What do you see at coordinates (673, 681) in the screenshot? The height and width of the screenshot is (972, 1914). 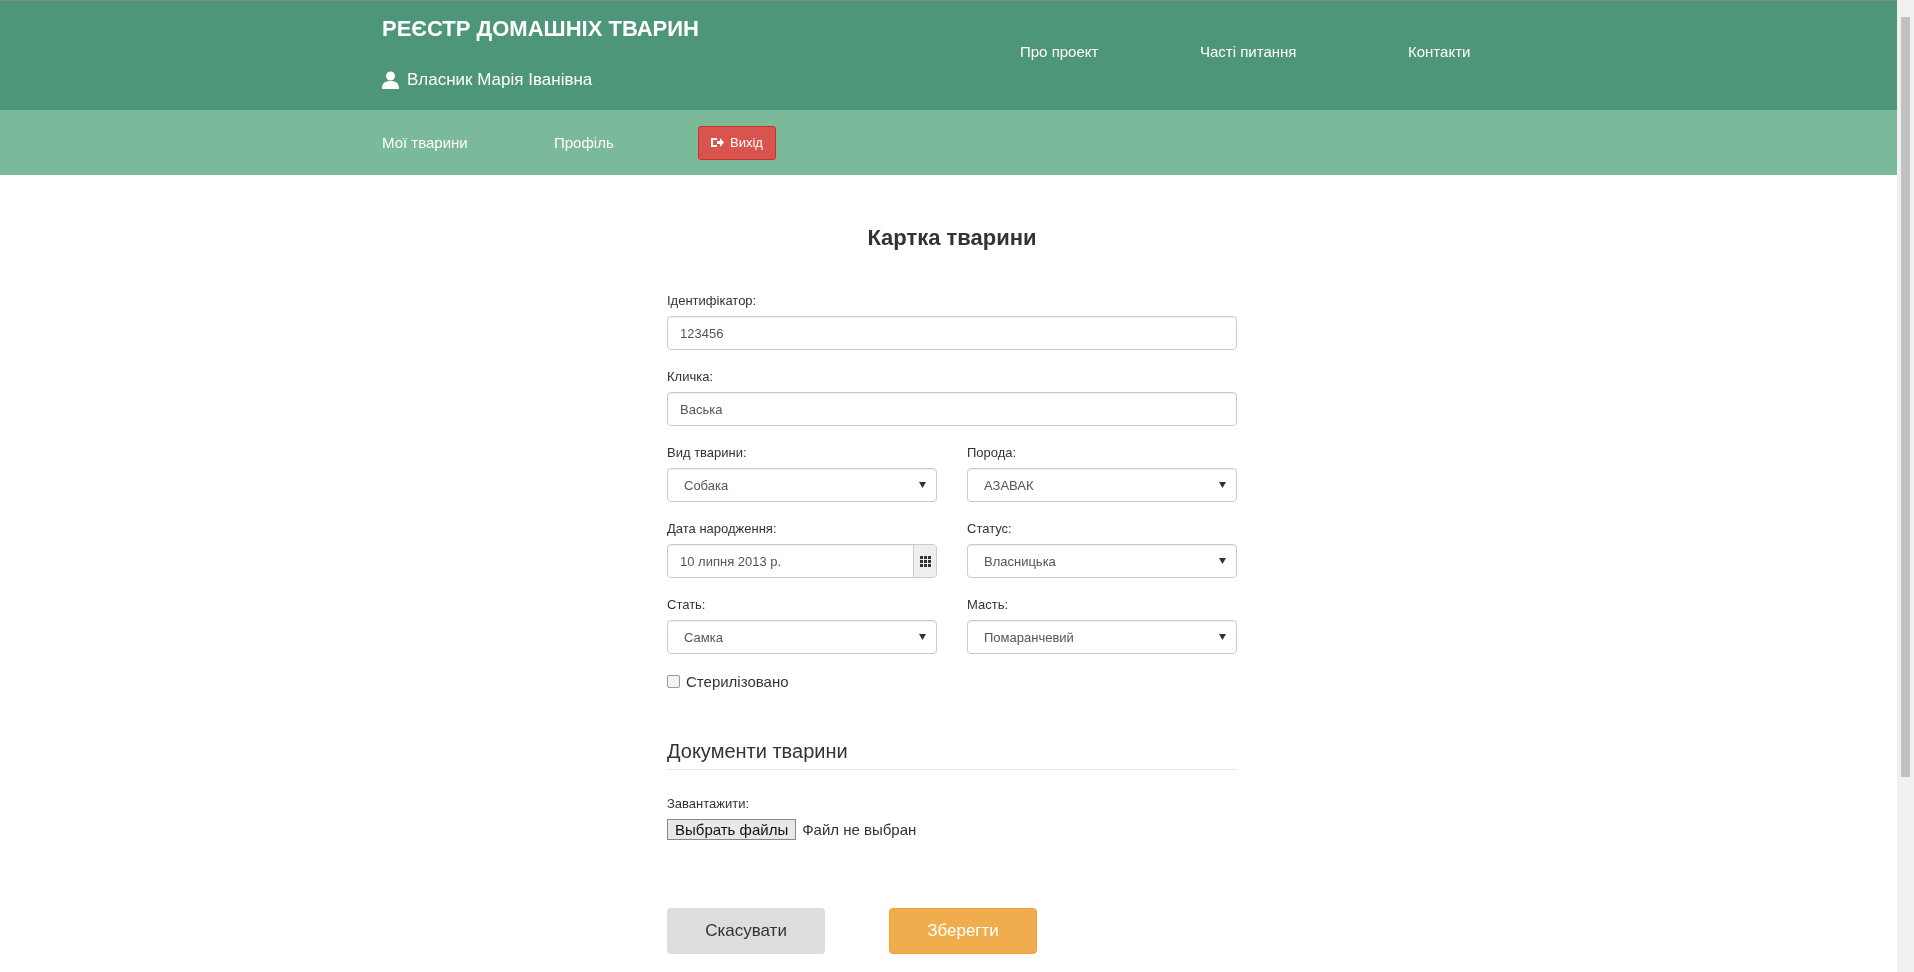 I see `checkbox` at bounding box center [673, 681].